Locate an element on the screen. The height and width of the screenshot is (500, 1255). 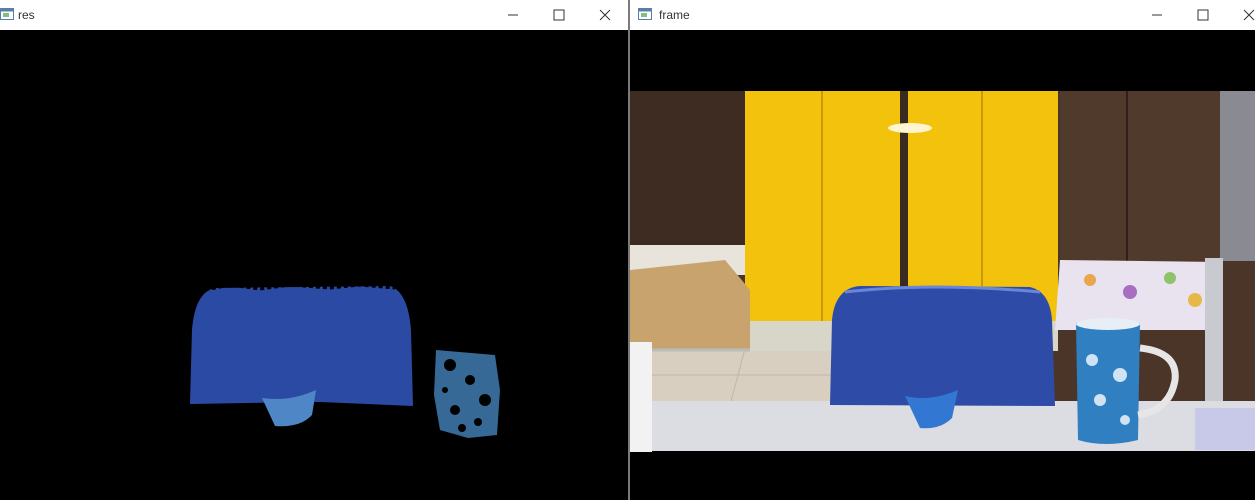
blue-chair is located at coordinates (942, 346).